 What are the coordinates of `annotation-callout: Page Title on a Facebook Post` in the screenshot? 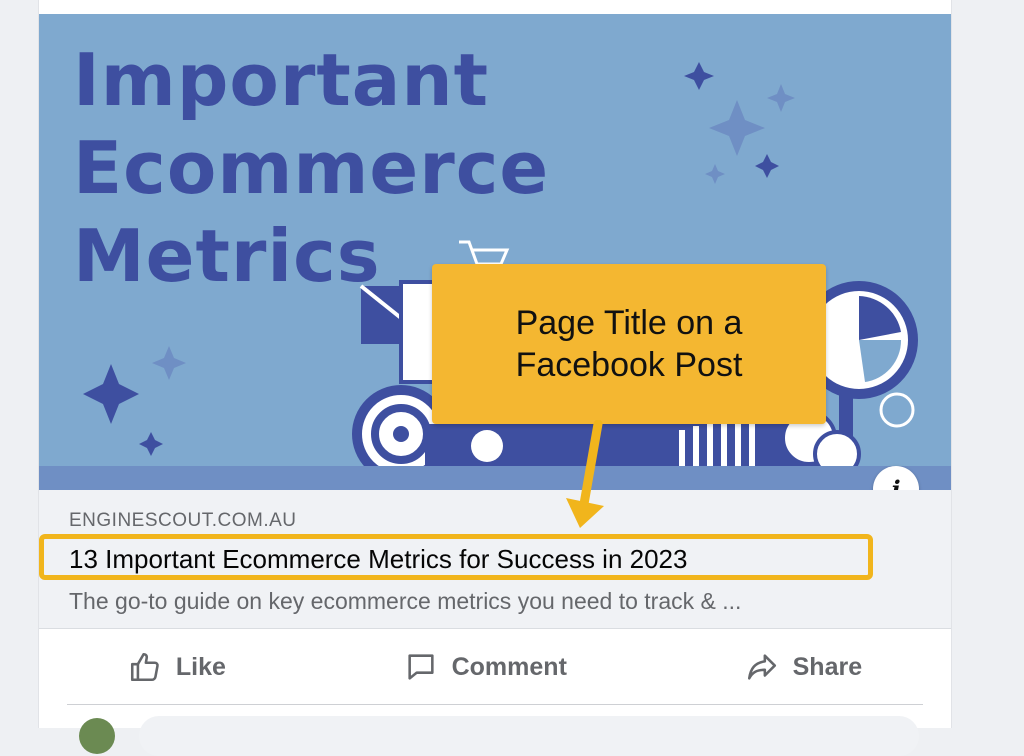 It's located at (629, 344).